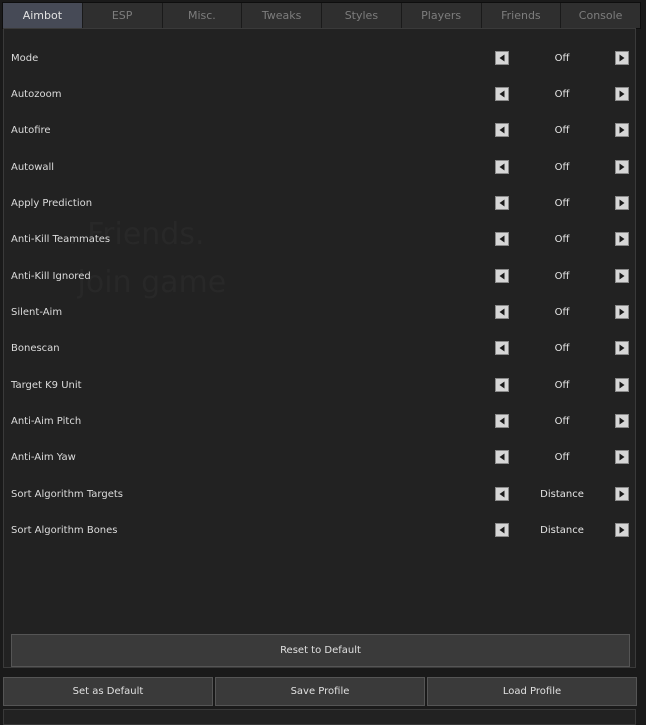  Describe the element at coordinates (319, 61) in the screenshot. I see `setting-row-mode: Mode Off` at that location.